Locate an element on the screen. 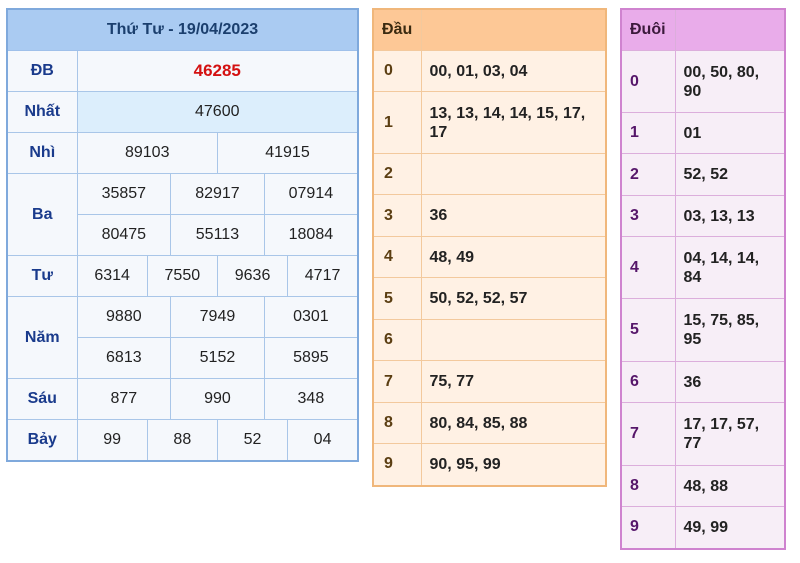 This screenshot has height=563, width=800. table-row: 6 36 is located at coordinates (703, 382).